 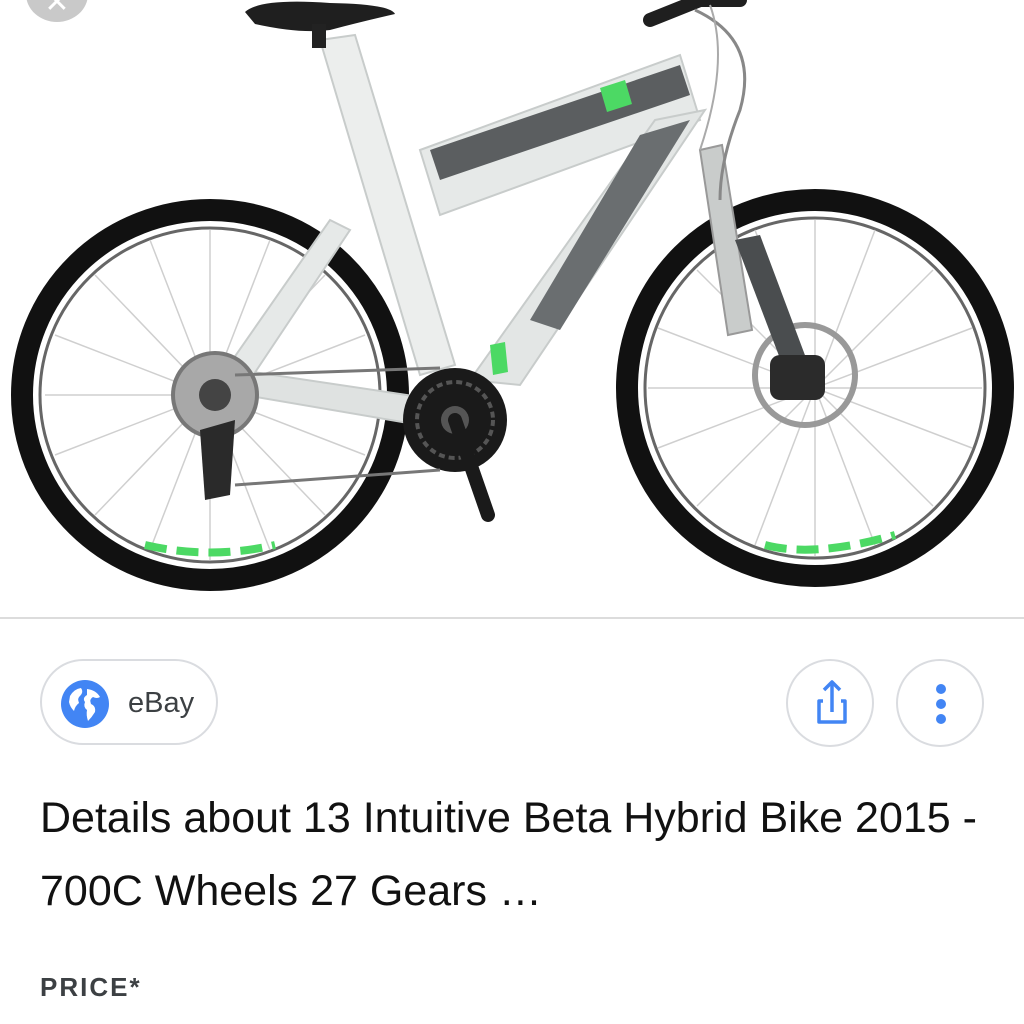 I want to click on drivetrain, so click(x=339, y=436).